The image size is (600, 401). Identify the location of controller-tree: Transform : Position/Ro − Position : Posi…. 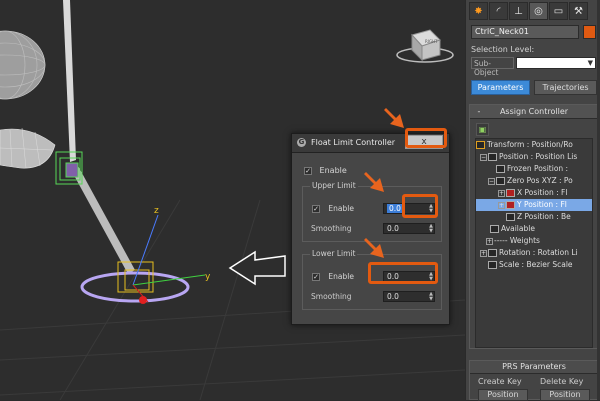
(534, 243).